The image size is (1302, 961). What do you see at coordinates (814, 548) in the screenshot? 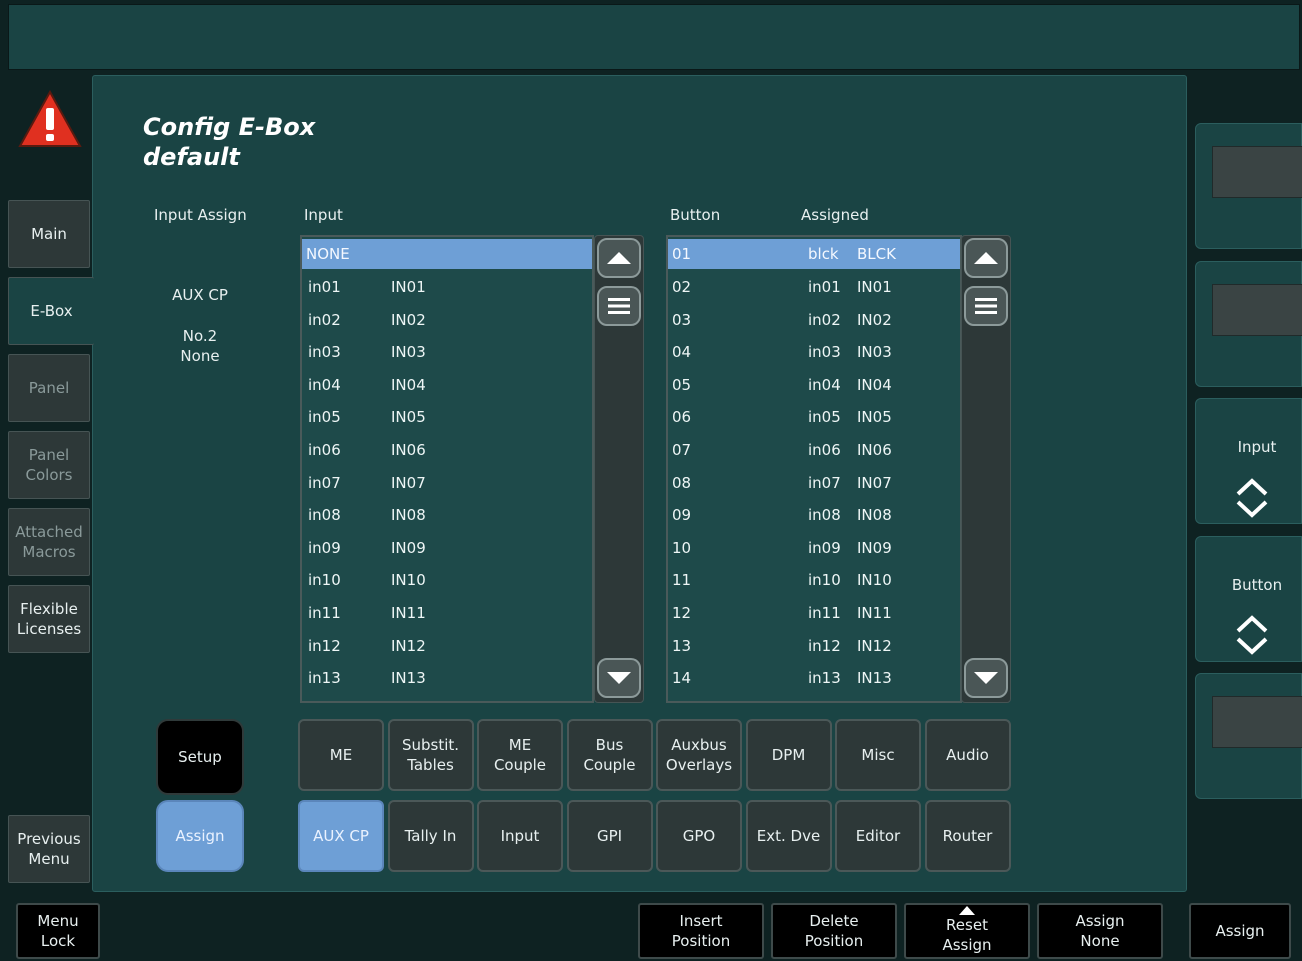
I see `list-item: 10 in09 IN09` at bounding box center [814, 548].